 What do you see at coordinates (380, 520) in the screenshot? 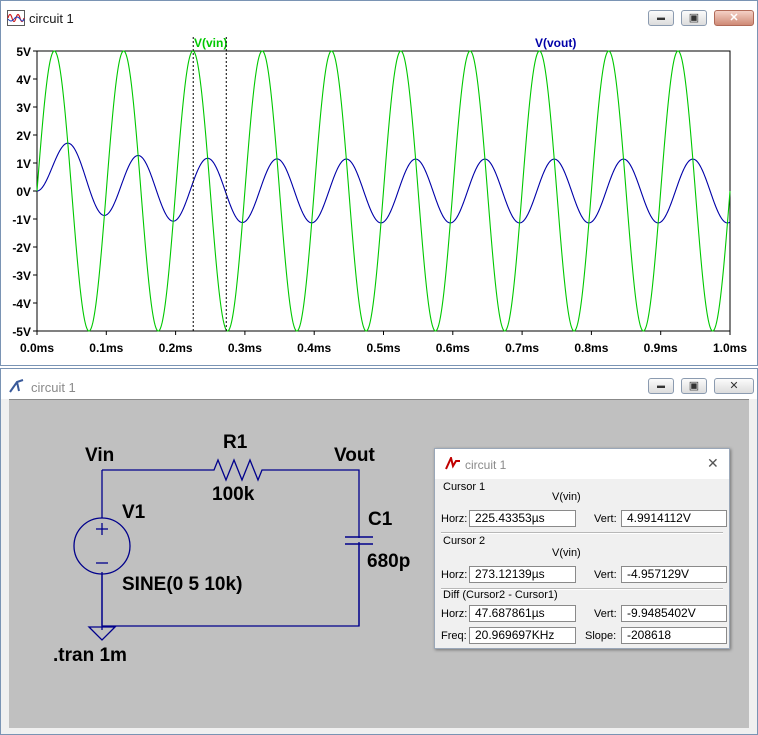
I see `c1-name: C1` at bounding box center [380, 520].